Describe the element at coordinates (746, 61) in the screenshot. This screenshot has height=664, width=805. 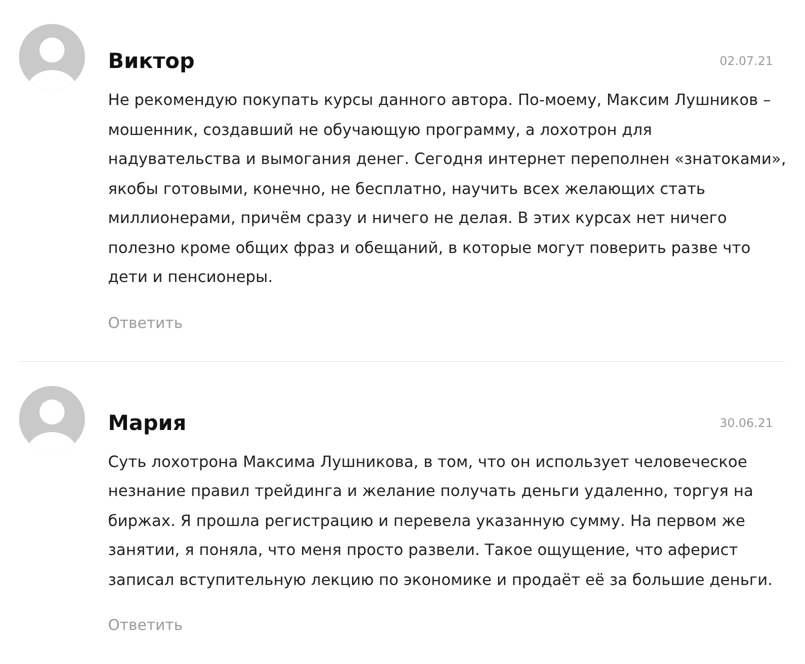
I see `comment-date: 02.07.21` at that location.